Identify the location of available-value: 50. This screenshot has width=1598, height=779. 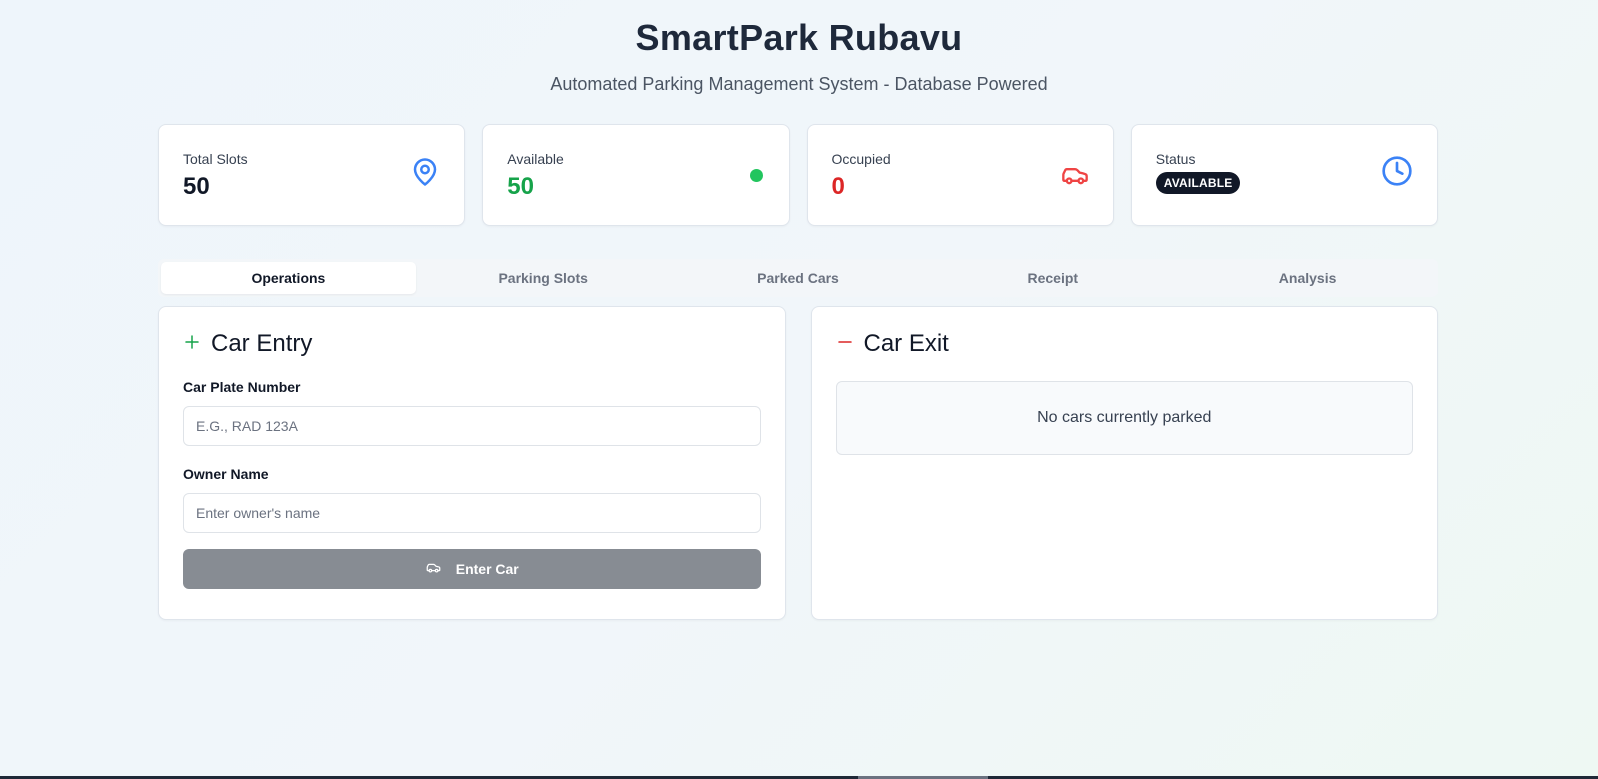
(520, 186).